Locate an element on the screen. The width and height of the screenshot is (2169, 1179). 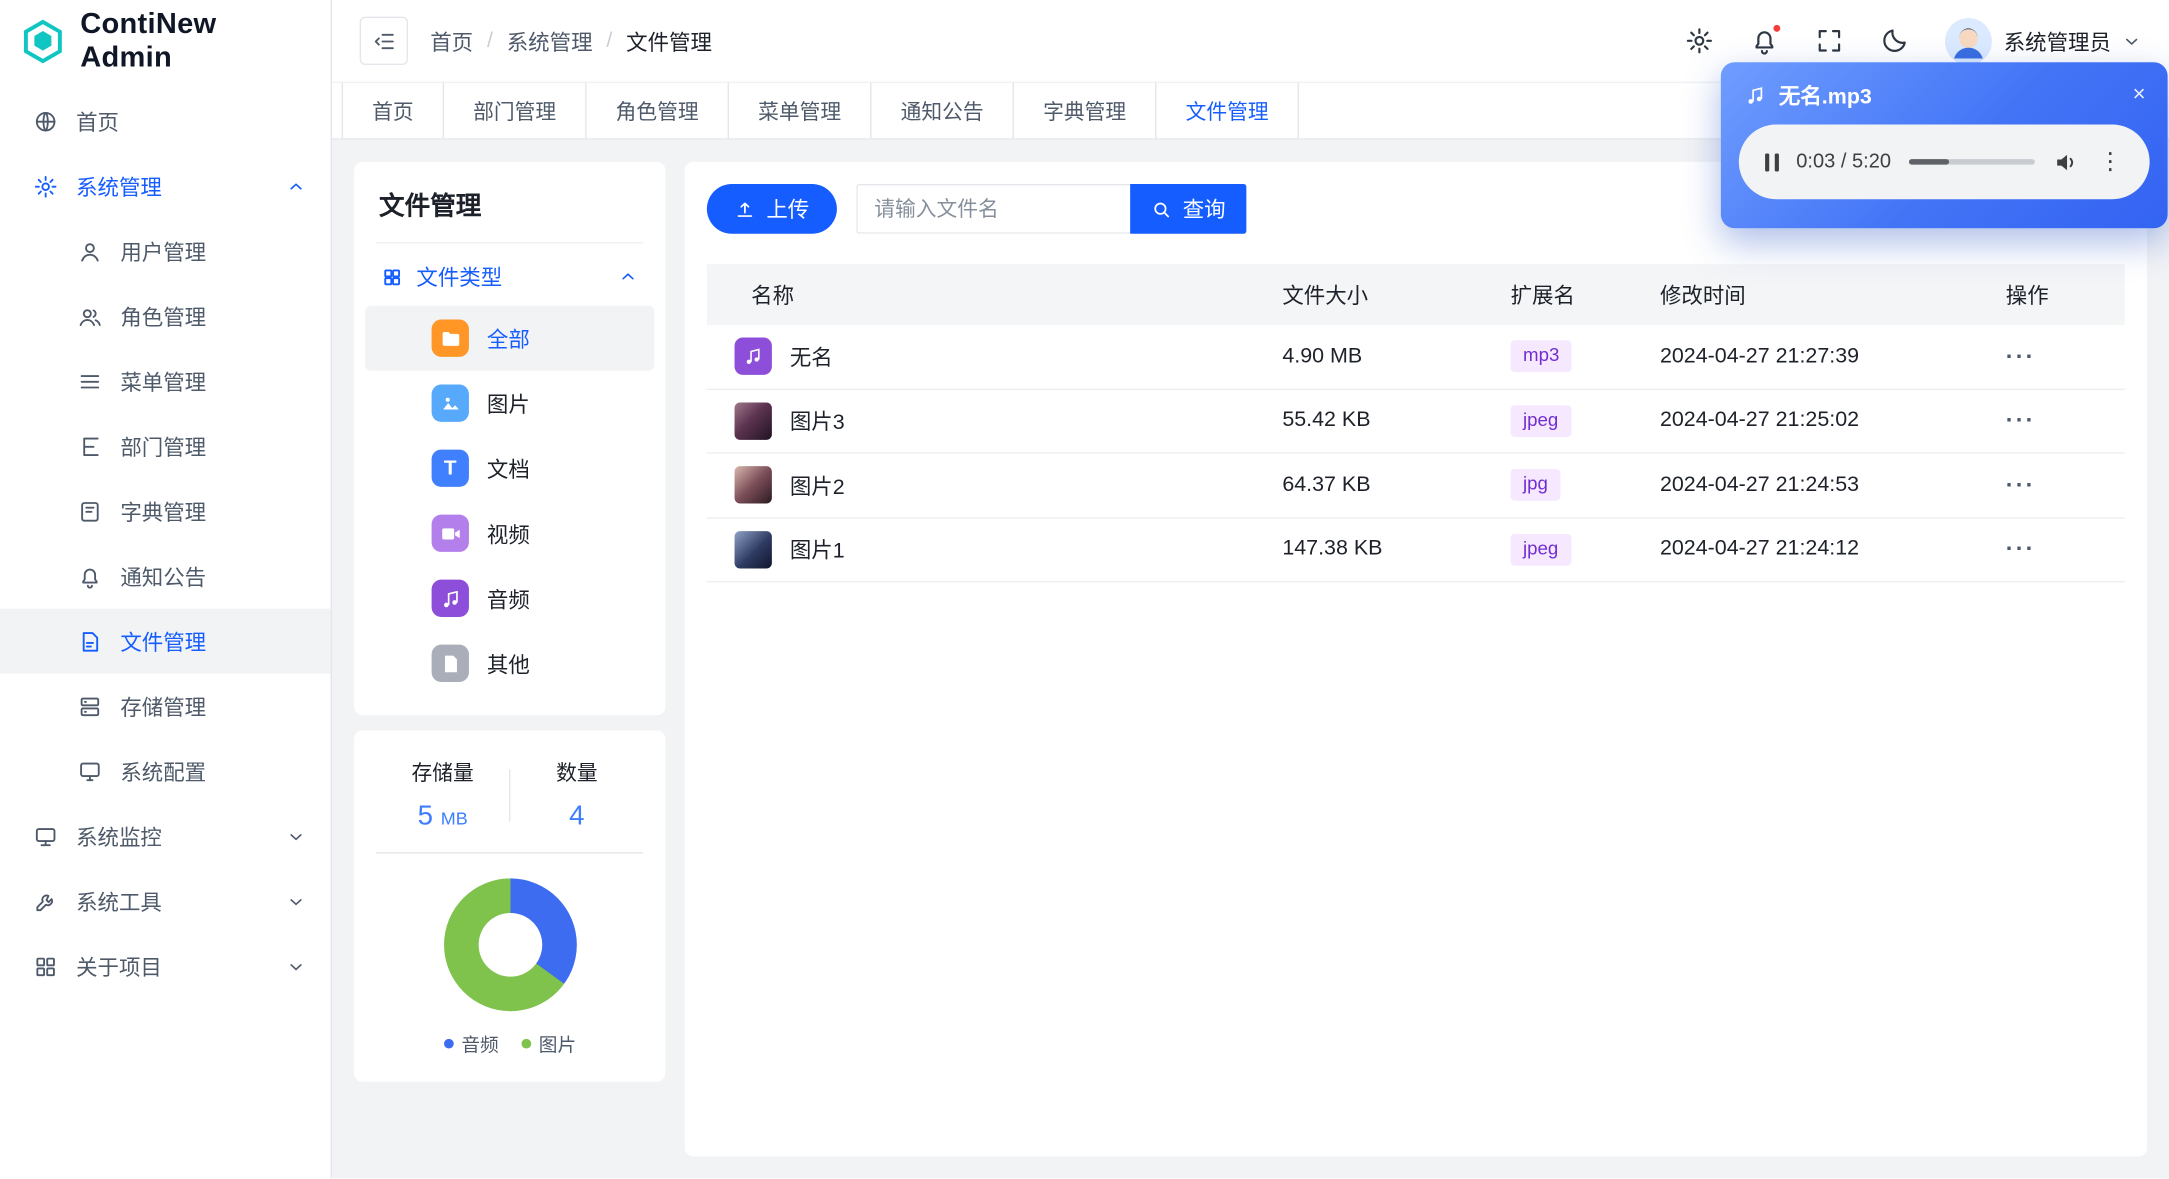
tab-dept-mgmt: 部门管理 is located at coordinates (515, 110).